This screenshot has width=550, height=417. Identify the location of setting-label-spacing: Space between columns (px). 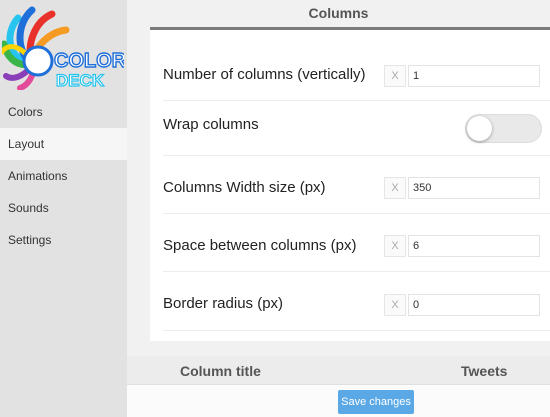
(260, 245).